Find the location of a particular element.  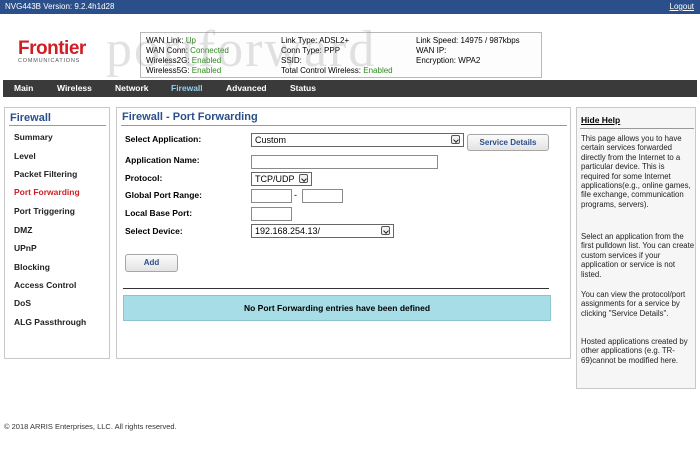

protocol-select-value: TCP/UDP is located at coordinates (275, 179).